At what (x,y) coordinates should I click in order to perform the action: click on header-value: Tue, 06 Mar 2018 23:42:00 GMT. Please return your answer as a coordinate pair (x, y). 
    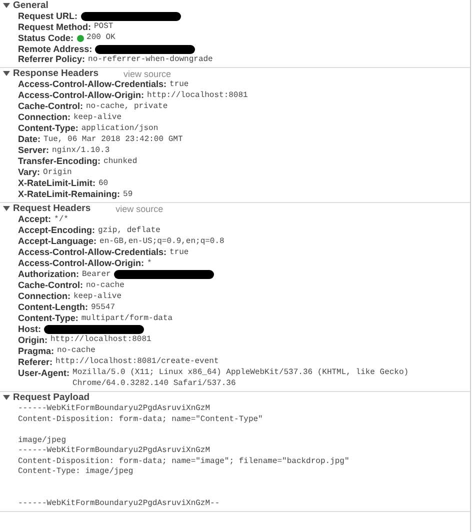
    Looking at the image, I should click on (113, 139).